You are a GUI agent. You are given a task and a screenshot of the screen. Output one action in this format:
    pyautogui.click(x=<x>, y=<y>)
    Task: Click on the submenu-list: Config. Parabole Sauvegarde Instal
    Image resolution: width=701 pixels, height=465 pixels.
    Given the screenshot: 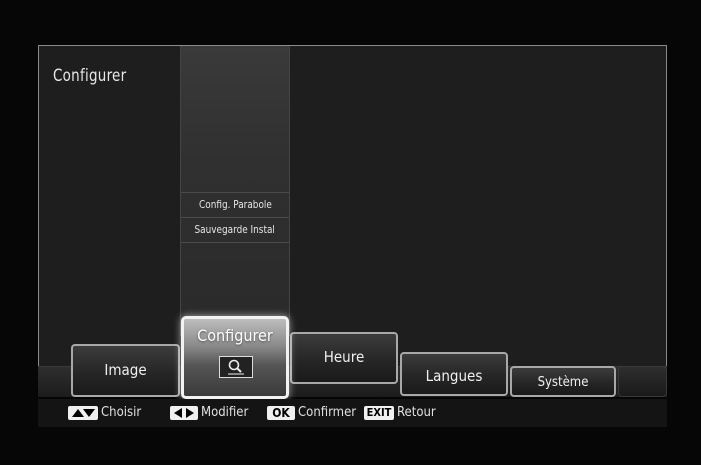 What is the action you would take?
    pyautogui.click(x=235, y=191)
    